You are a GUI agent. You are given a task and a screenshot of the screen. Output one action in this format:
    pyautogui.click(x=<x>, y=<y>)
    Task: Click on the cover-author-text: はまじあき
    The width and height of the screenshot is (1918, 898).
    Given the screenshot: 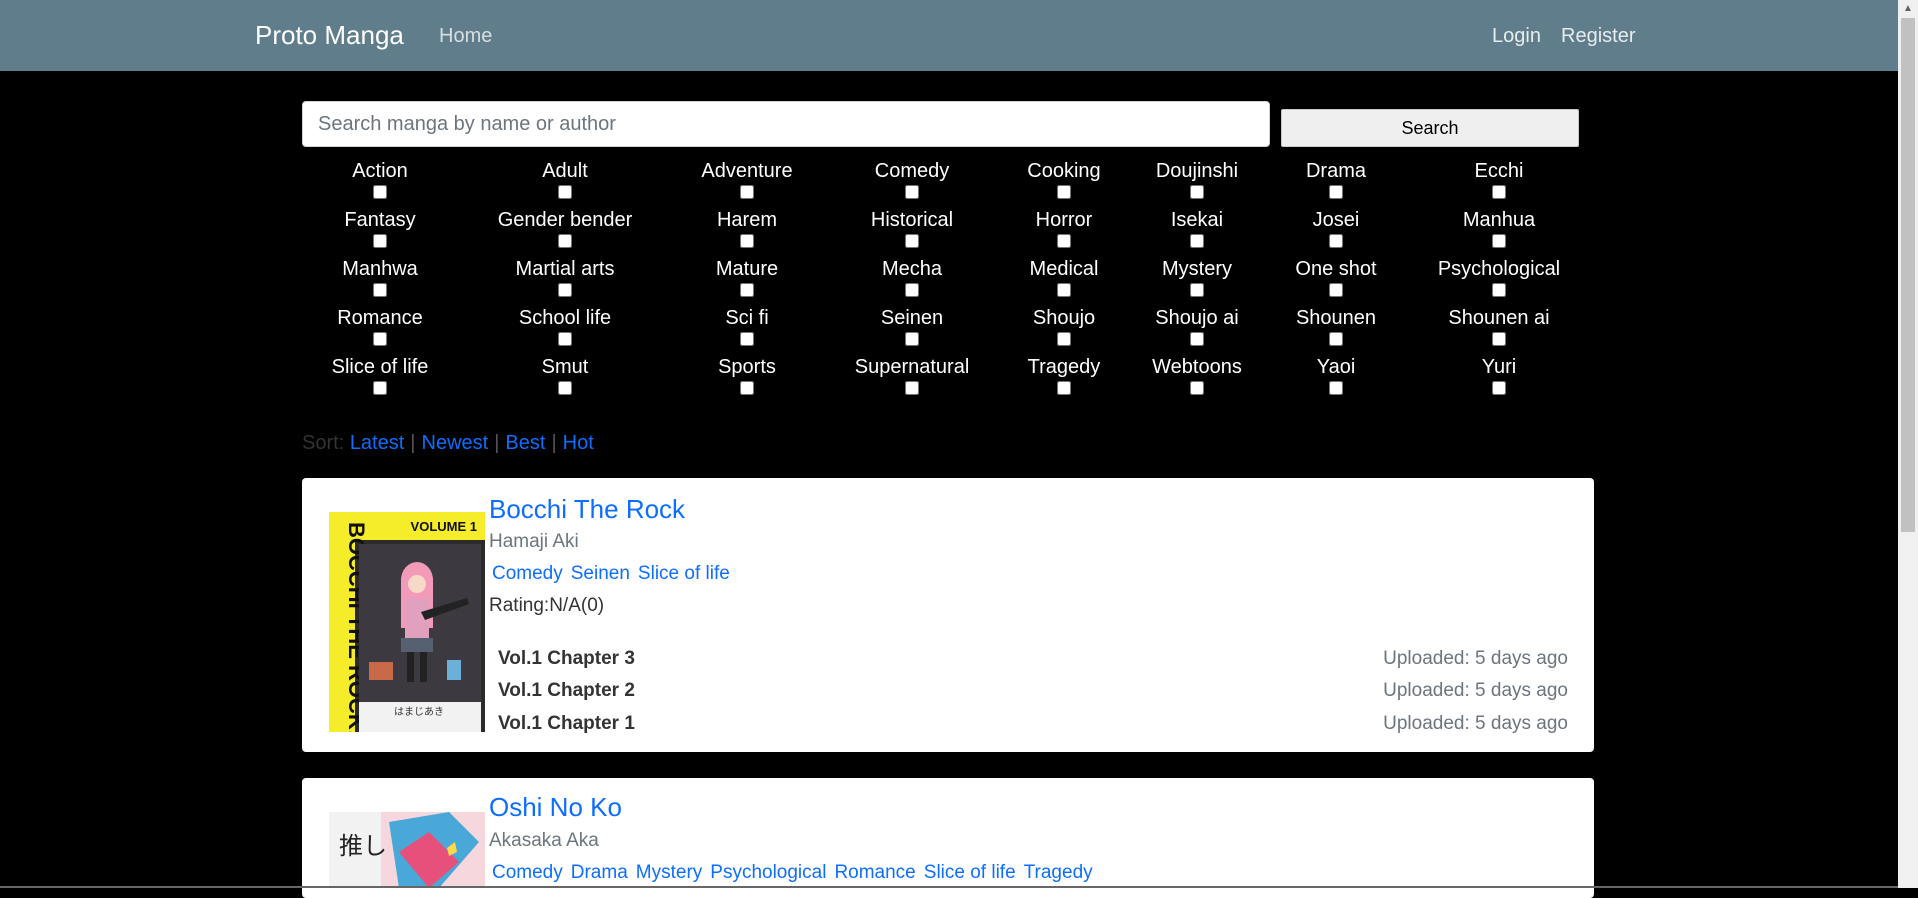 What is the action you would take?
    pyautogui.click(x=419, y=712)
    